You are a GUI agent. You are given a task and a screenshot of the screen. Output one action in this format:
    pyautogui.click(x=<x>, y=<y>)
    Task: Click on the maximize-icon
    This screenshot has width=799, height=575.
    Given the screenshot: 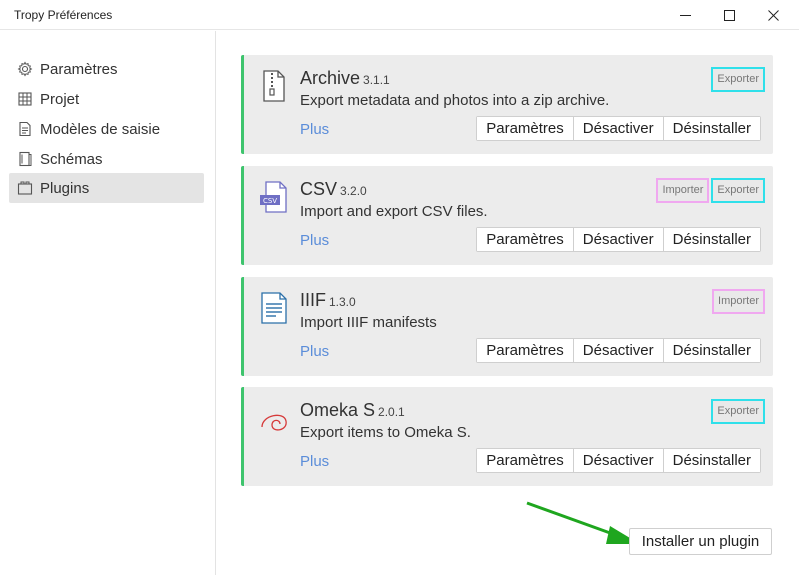 What is the action you would take?
    pyautogui.click(x=729, y=15)
    